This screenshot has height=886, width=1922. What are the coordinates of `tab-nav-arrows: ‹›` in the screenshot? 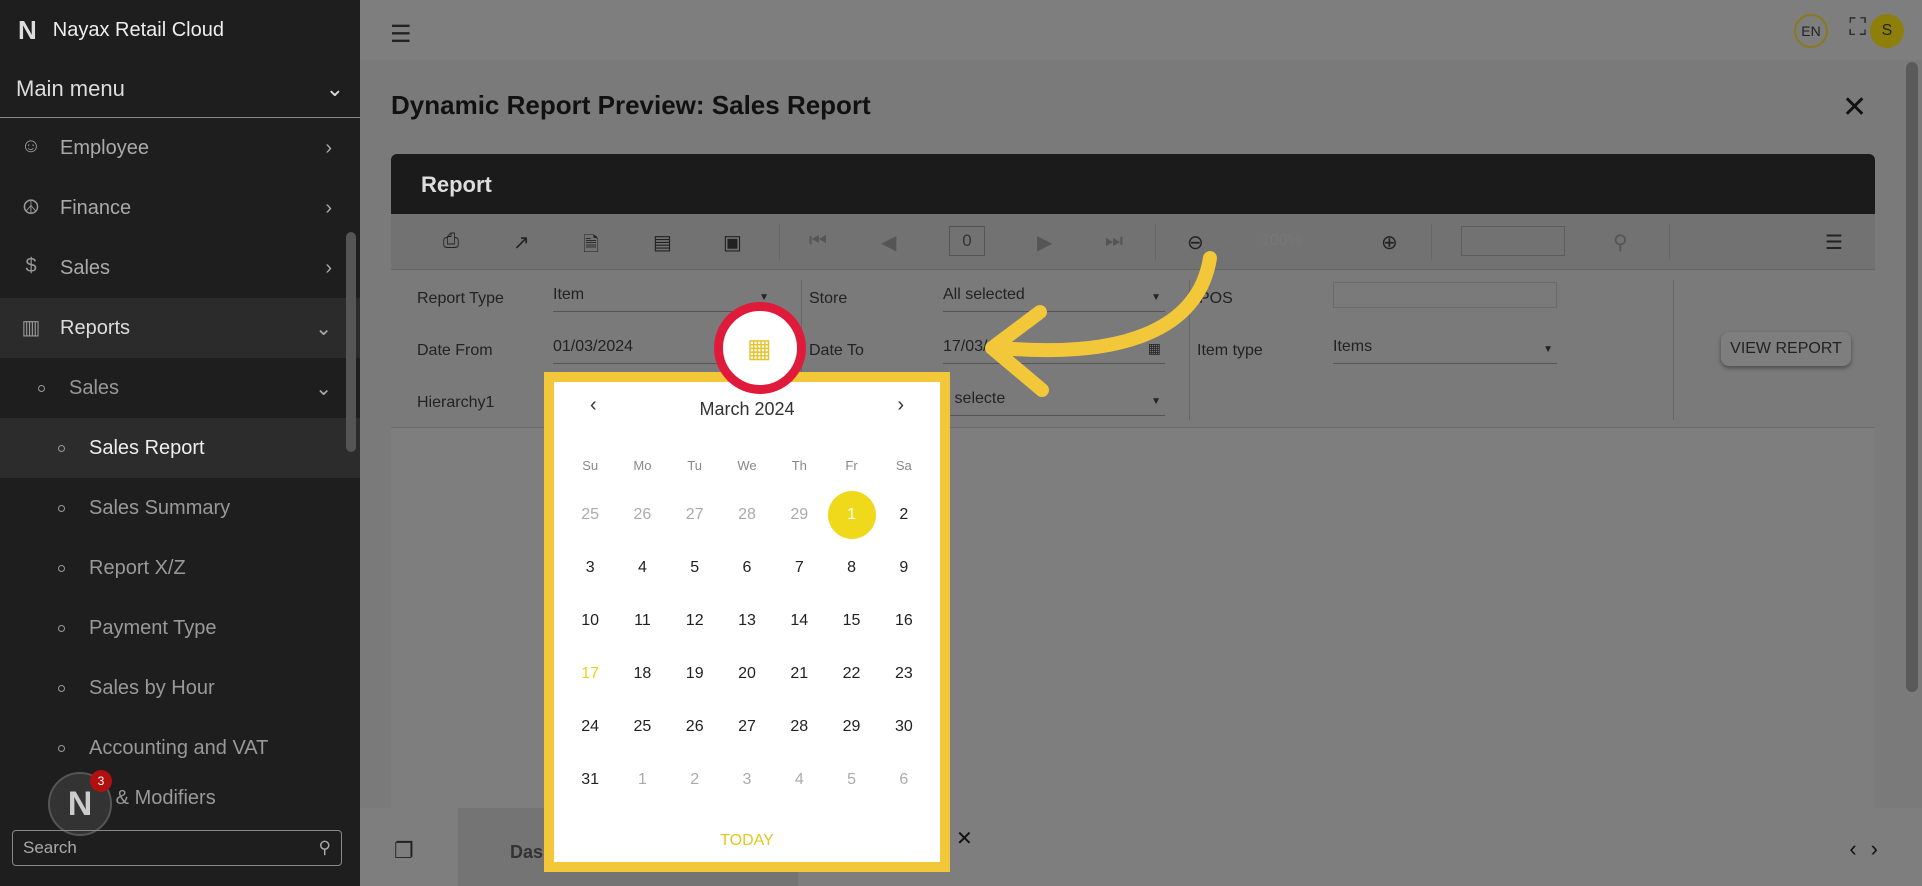 It's located at (1870, 849).